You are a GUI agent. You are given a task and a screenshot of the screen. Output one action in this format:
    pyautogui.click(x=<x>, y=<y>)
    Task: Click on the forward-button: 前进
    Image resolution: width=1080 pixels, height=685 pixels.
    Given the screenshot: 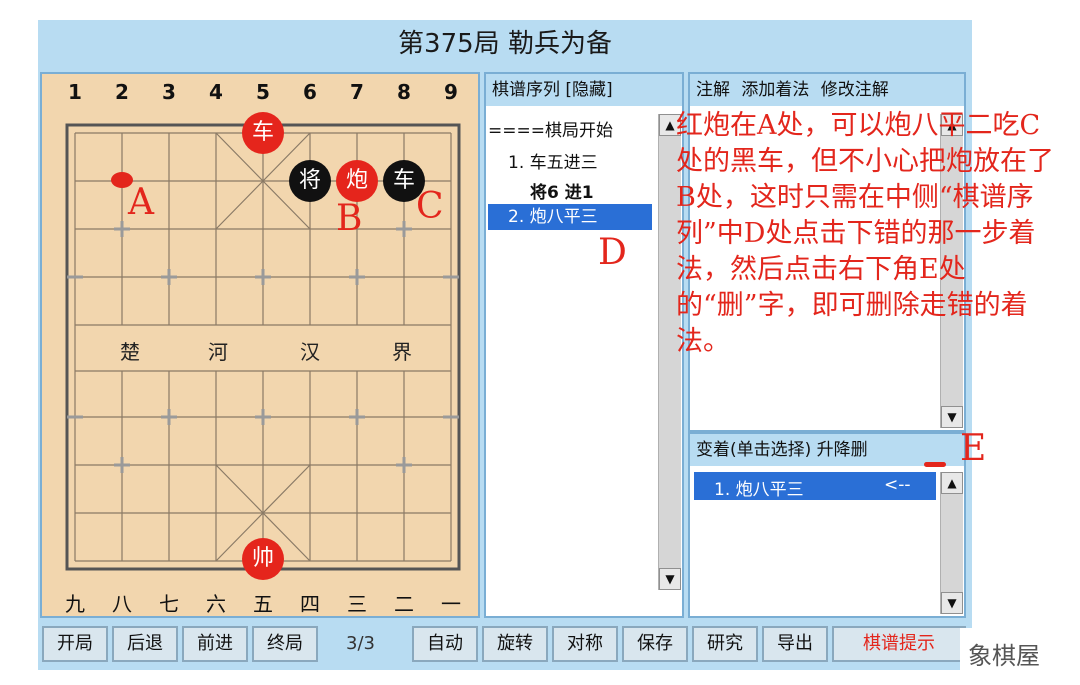 What is the action you would take?
    pyautogui.click(x=215, y=644)
    